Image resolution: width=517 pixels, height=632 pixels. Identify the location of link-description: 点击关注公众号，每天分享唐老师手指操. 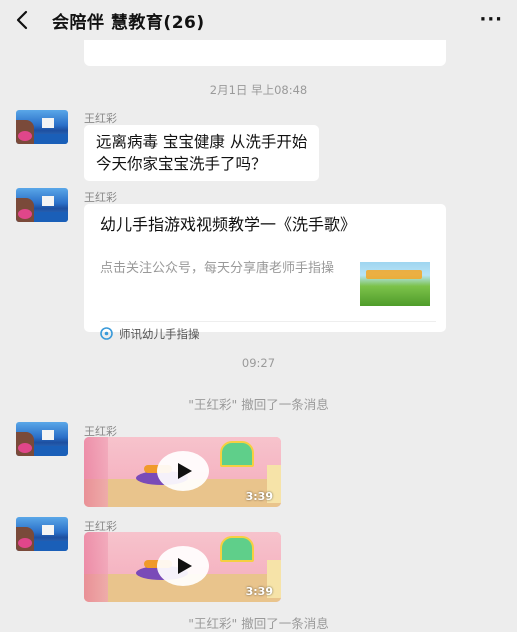
(217, 268).